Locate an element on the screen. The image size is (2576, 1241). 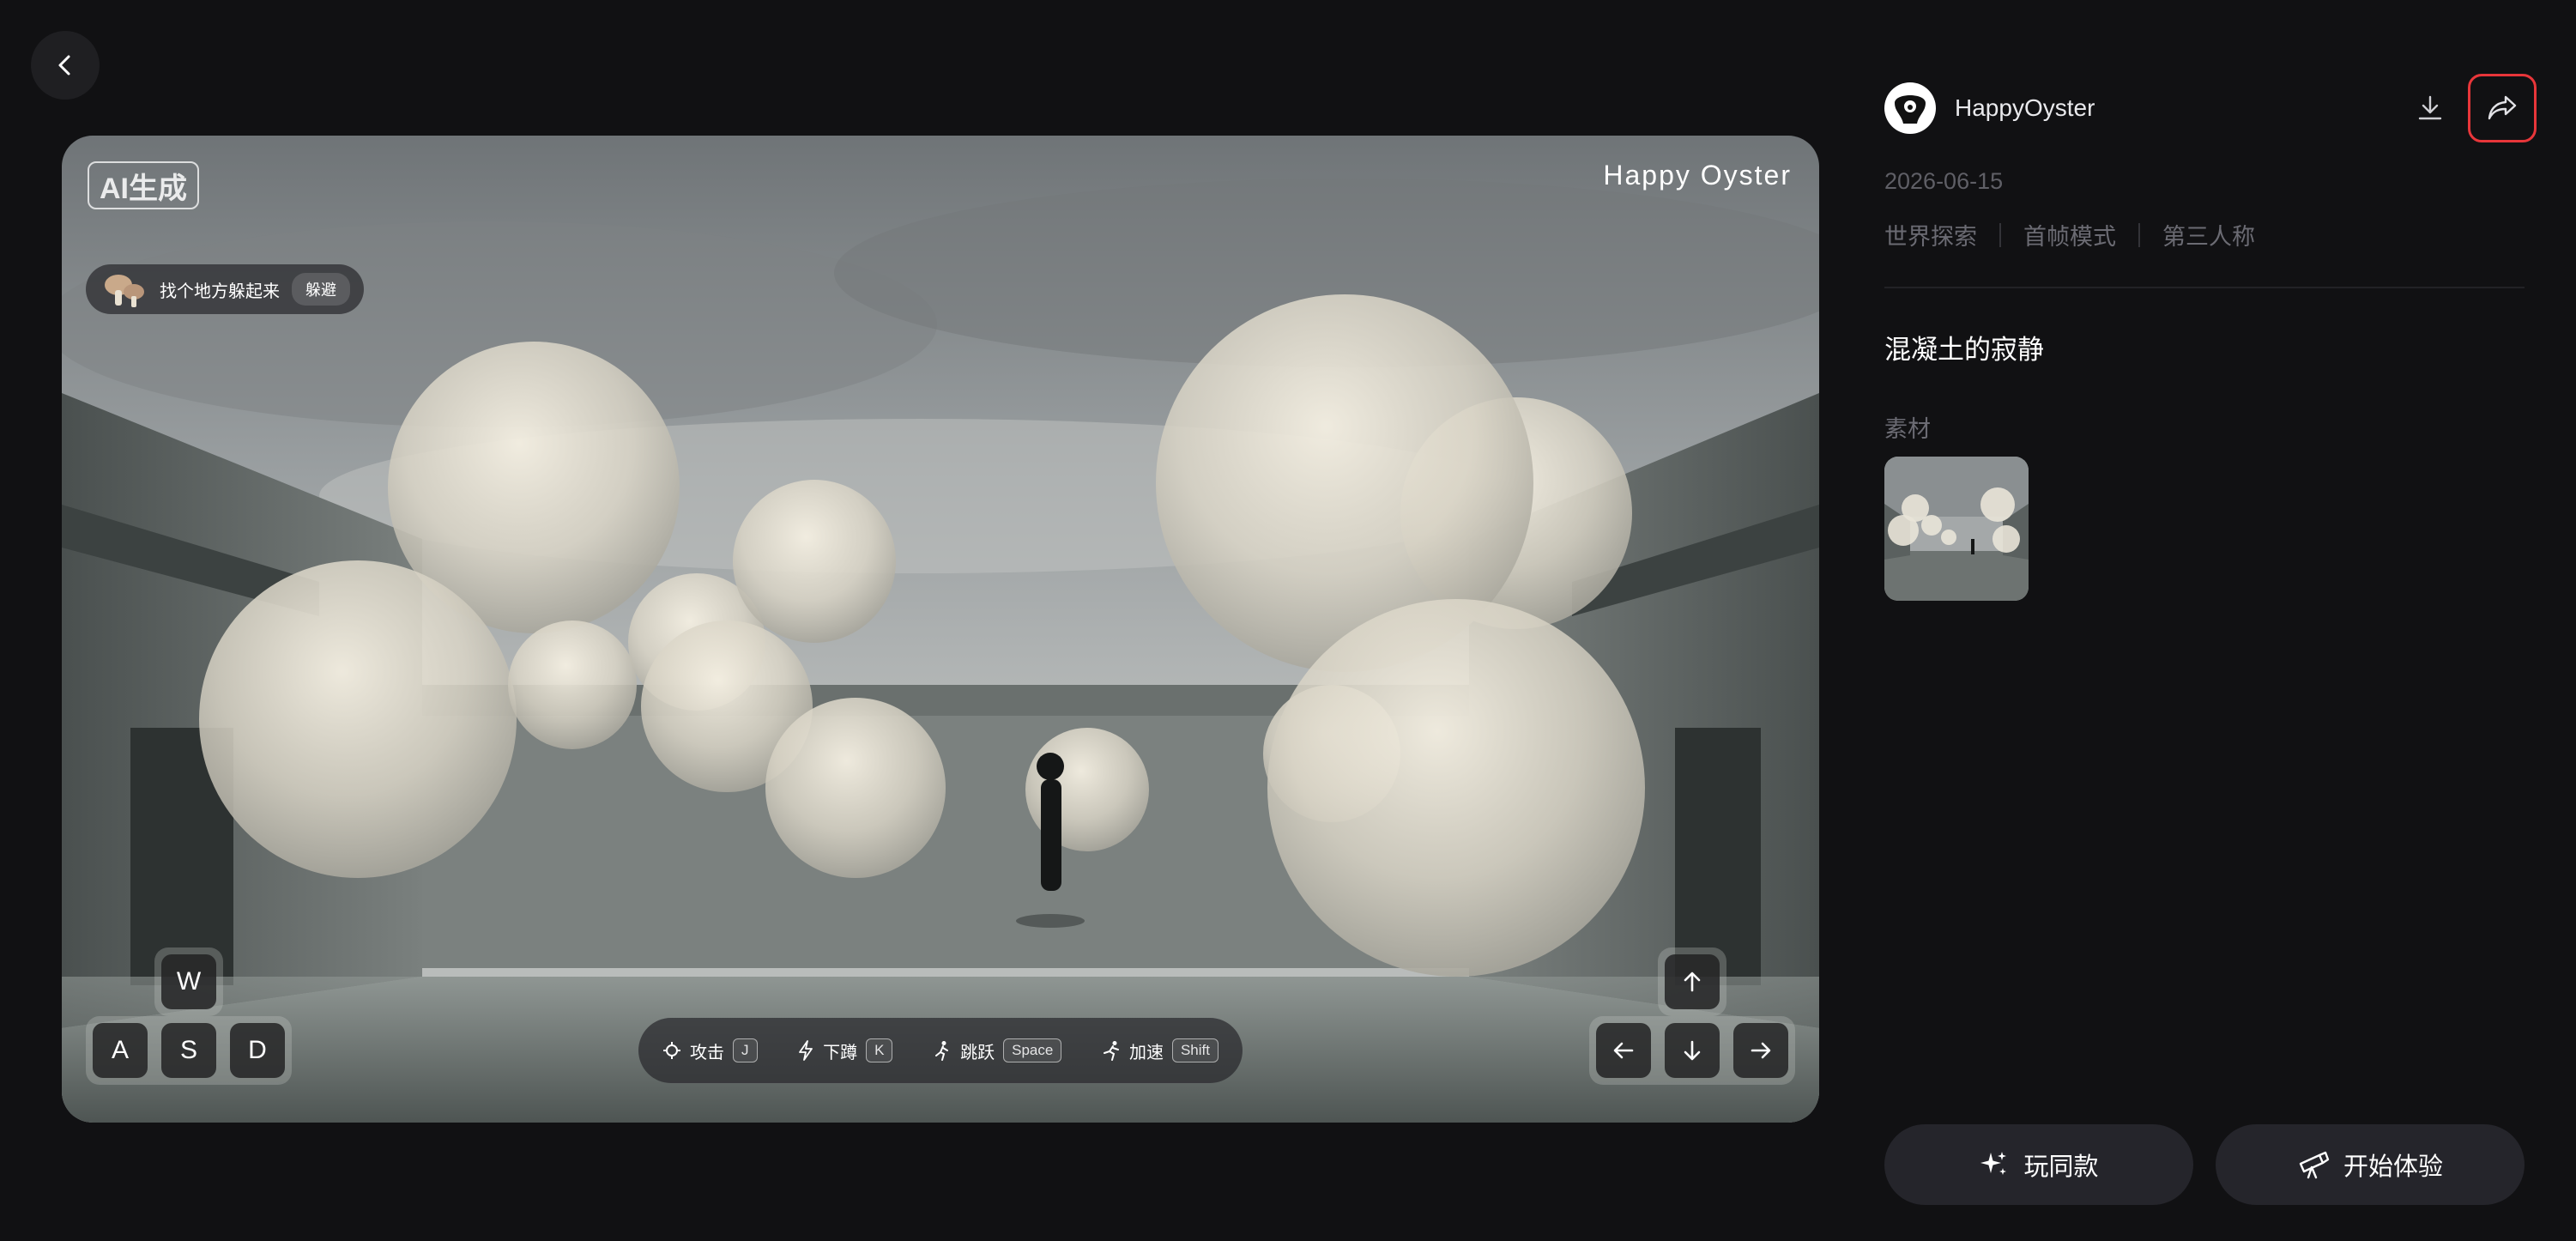
key-a: A is located at coordinates (121, 1050).